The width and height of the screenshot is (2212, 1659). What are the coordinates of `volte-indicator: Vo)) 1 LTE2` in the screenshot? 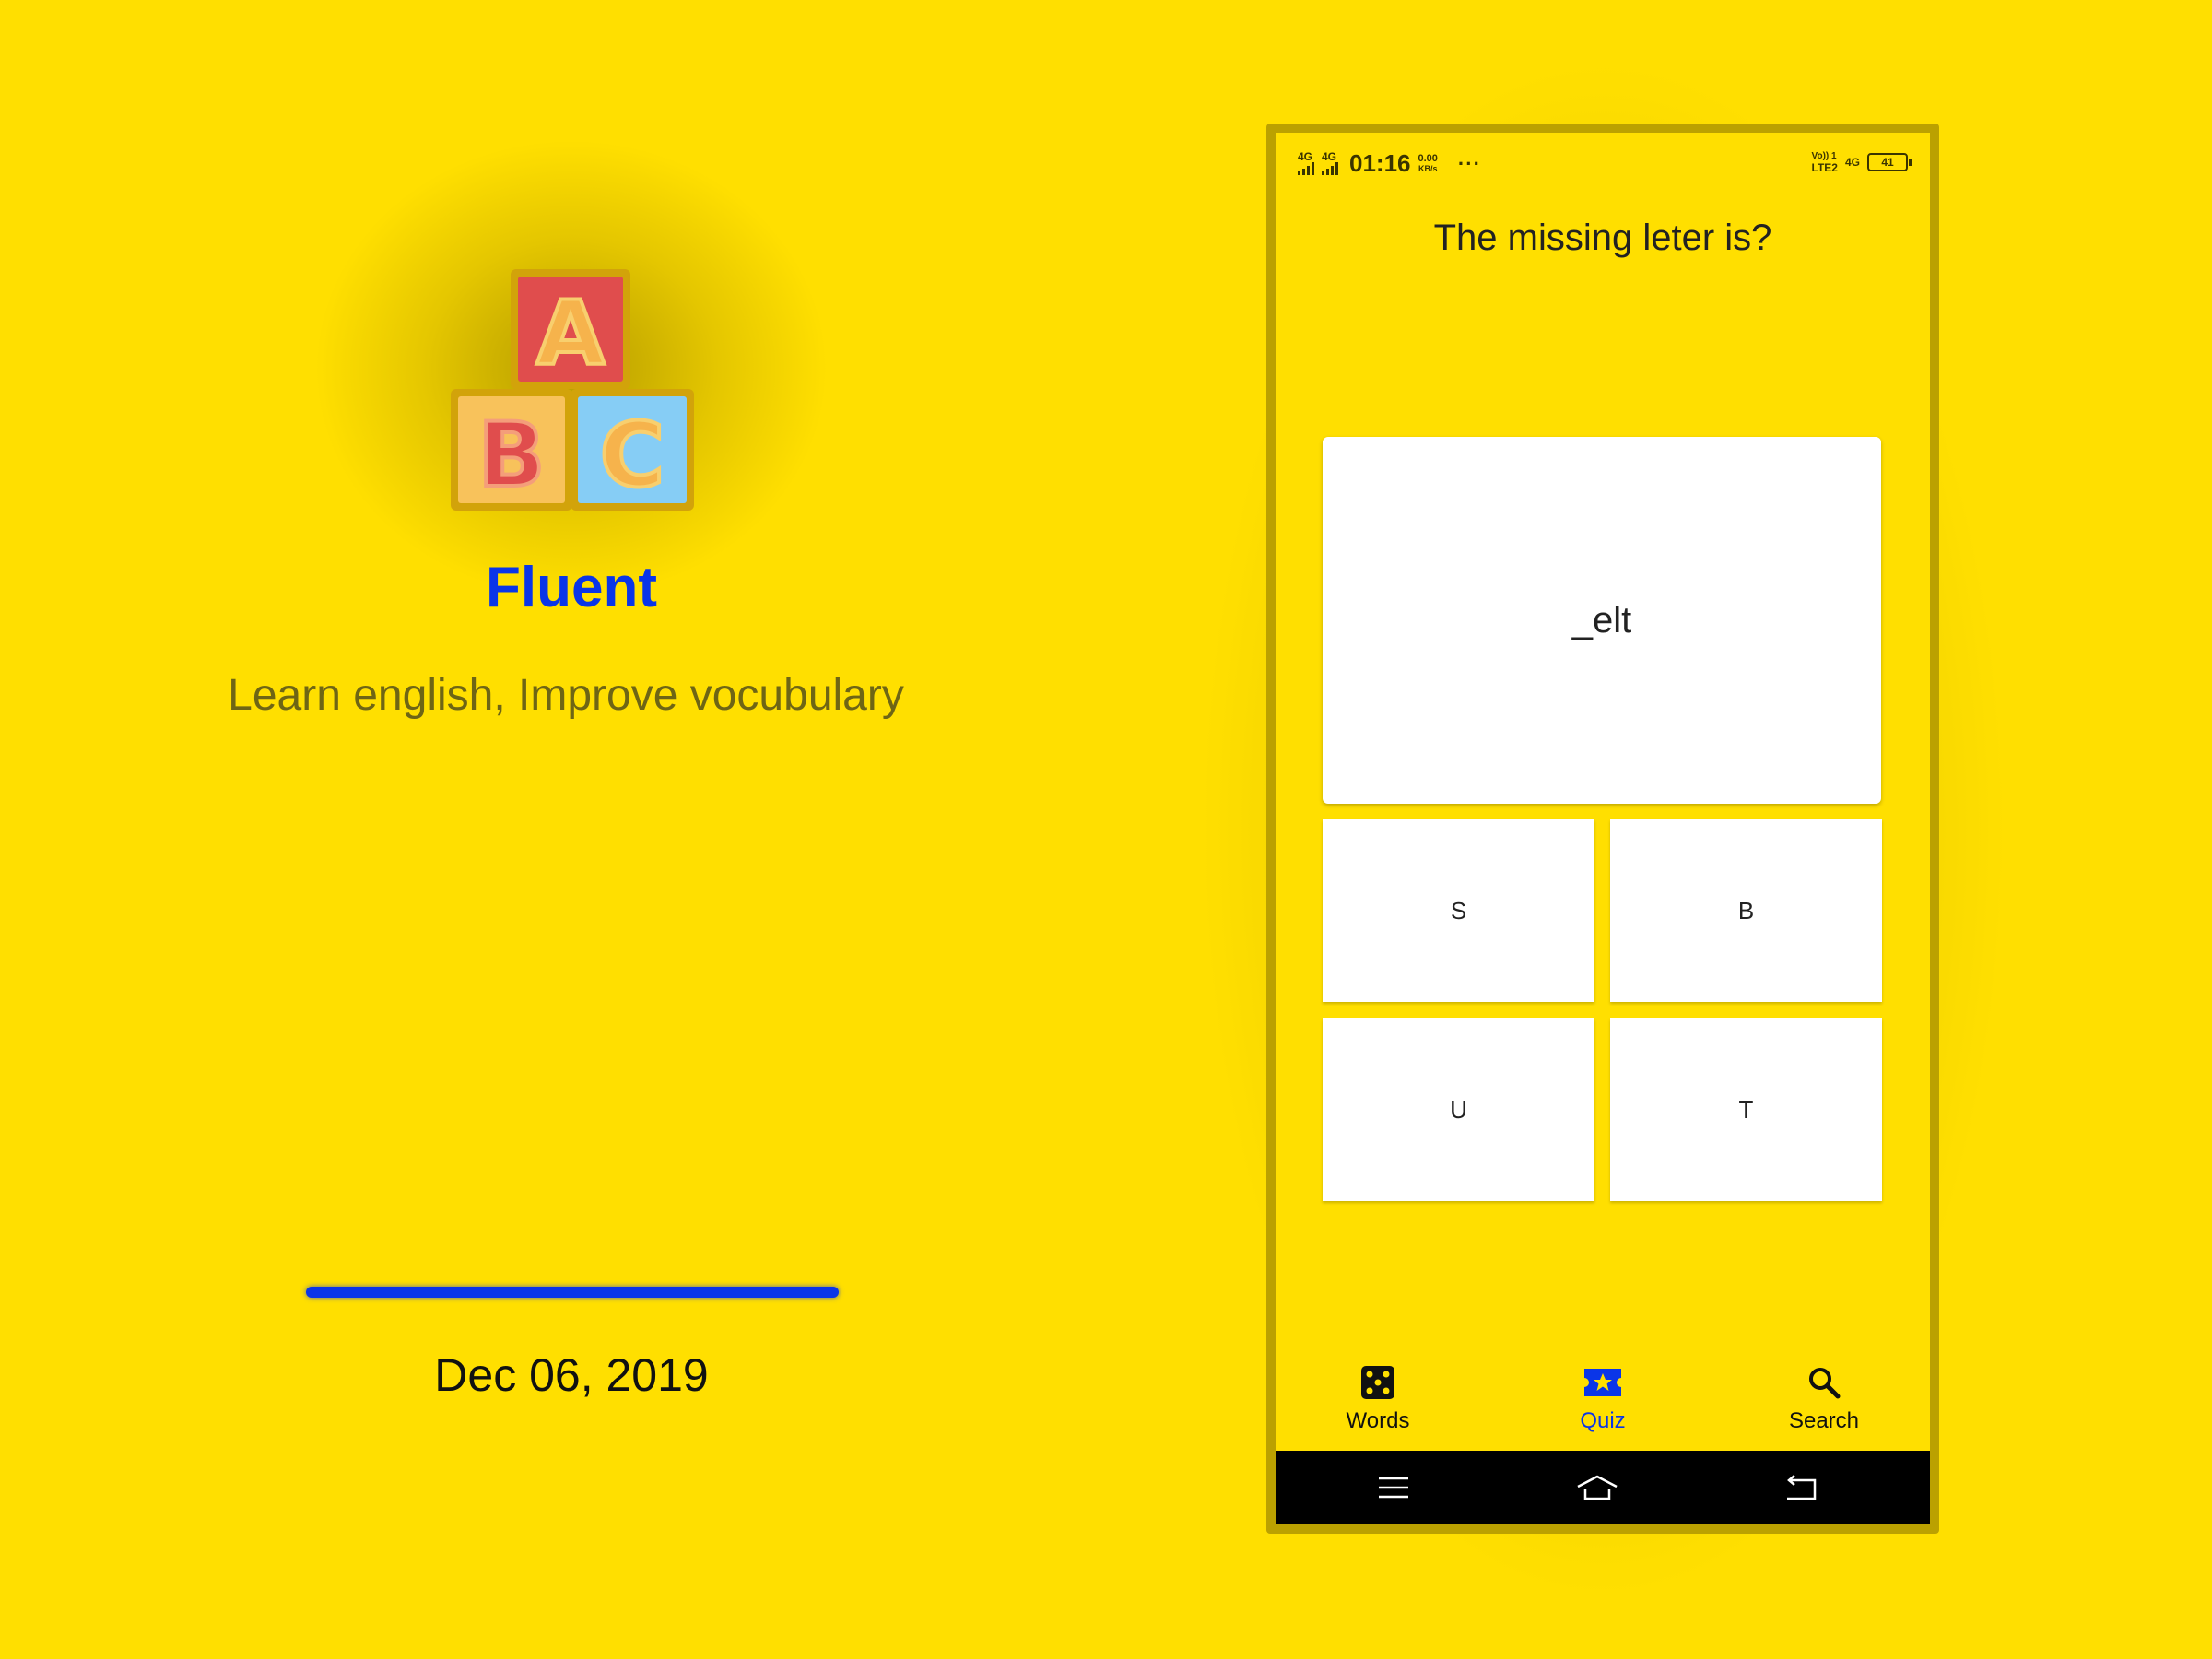 It's located at (1825, 162).